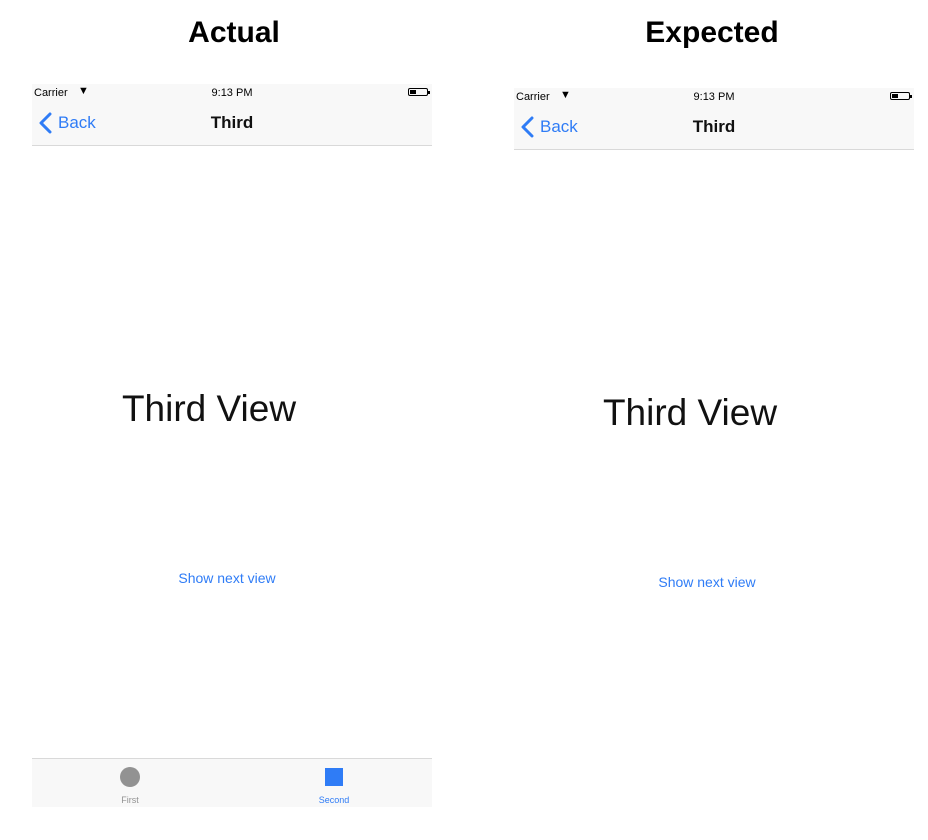 The width and height of the screenshot is (928, 840). I want to click on square-icon, so click(334, 777).